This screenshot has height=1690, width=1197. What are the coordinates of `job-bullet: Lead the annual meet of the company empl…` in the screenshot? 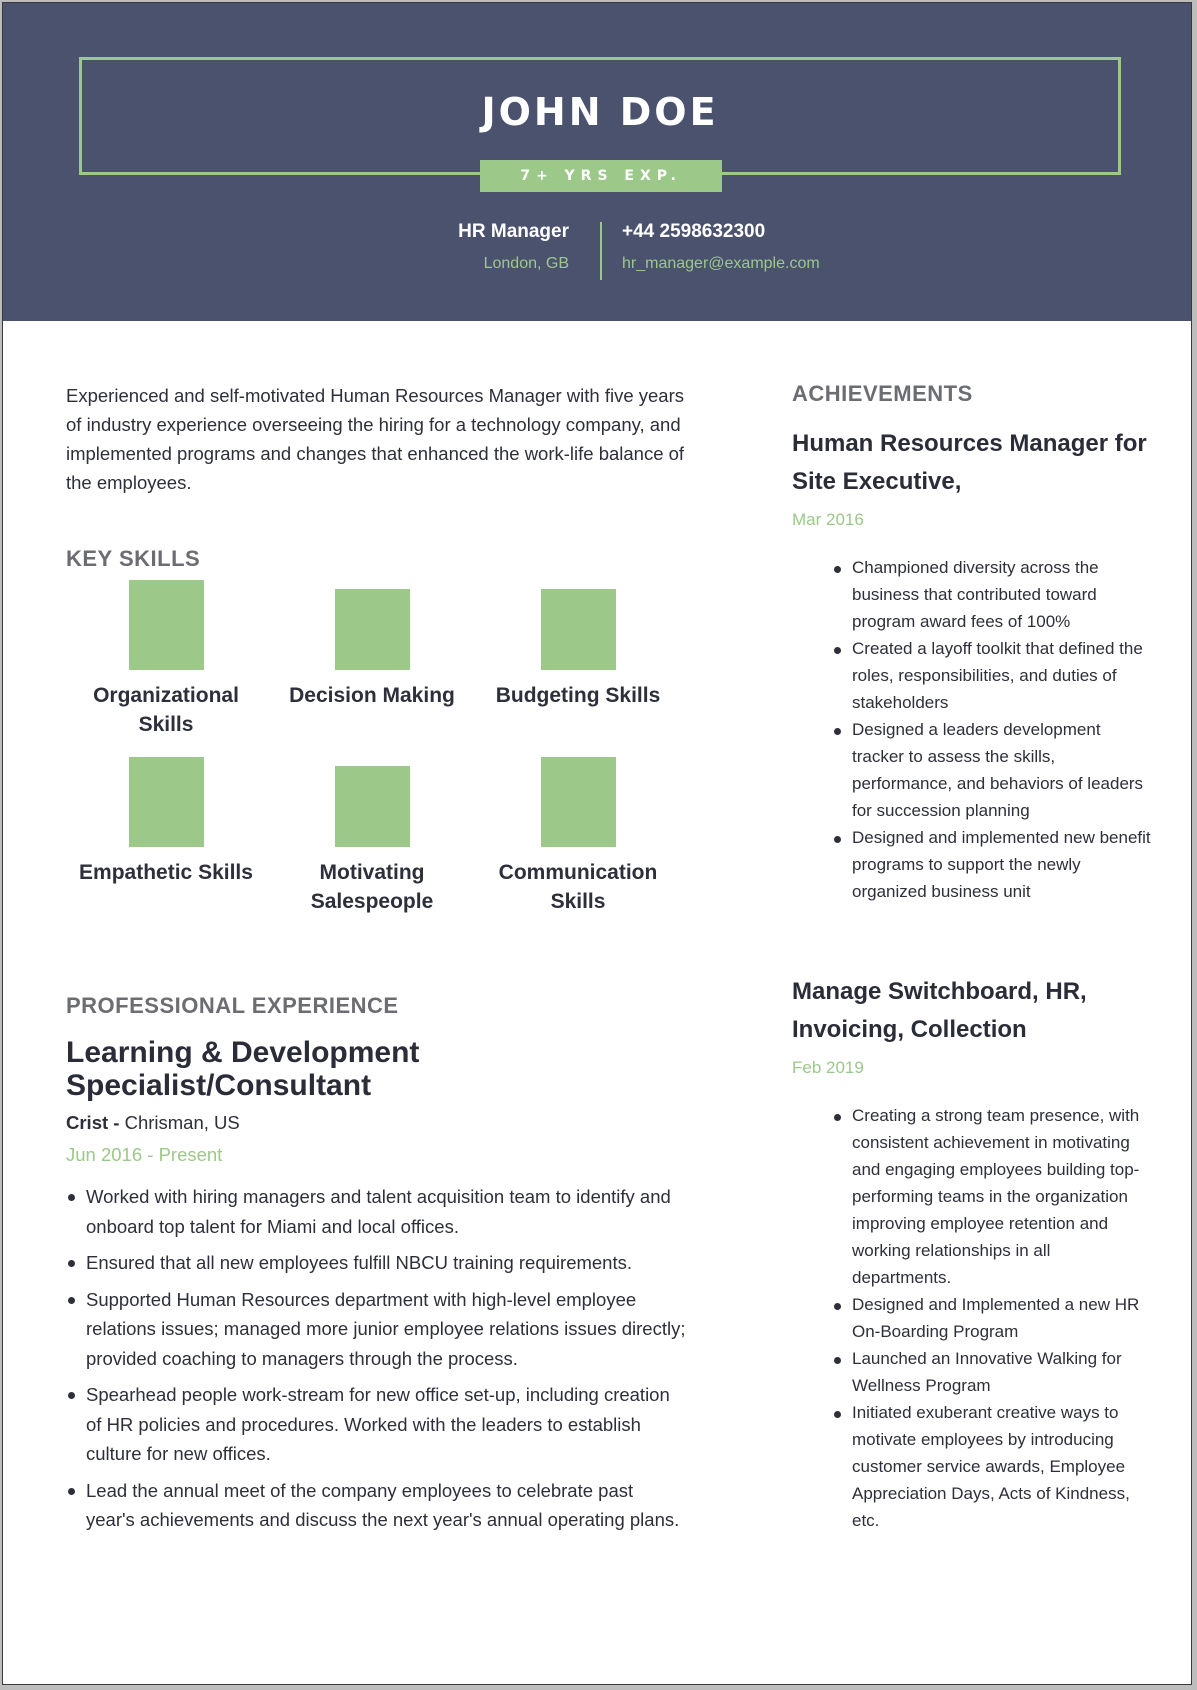 It's located at (377, 1505).